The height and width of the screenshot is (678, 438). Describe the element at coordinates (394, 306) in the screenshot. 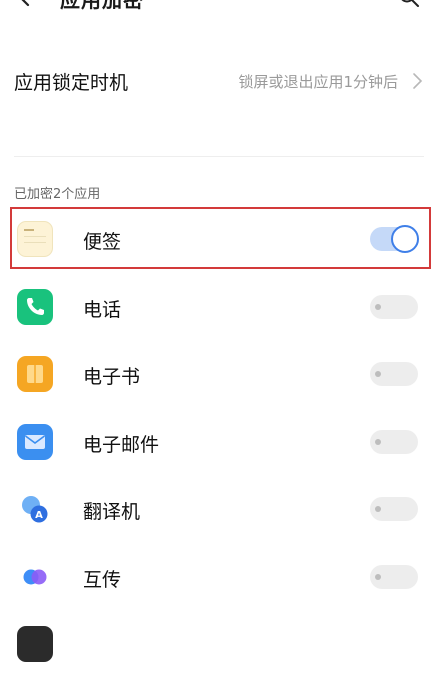

I see `lock-toggle-phone` at that location.